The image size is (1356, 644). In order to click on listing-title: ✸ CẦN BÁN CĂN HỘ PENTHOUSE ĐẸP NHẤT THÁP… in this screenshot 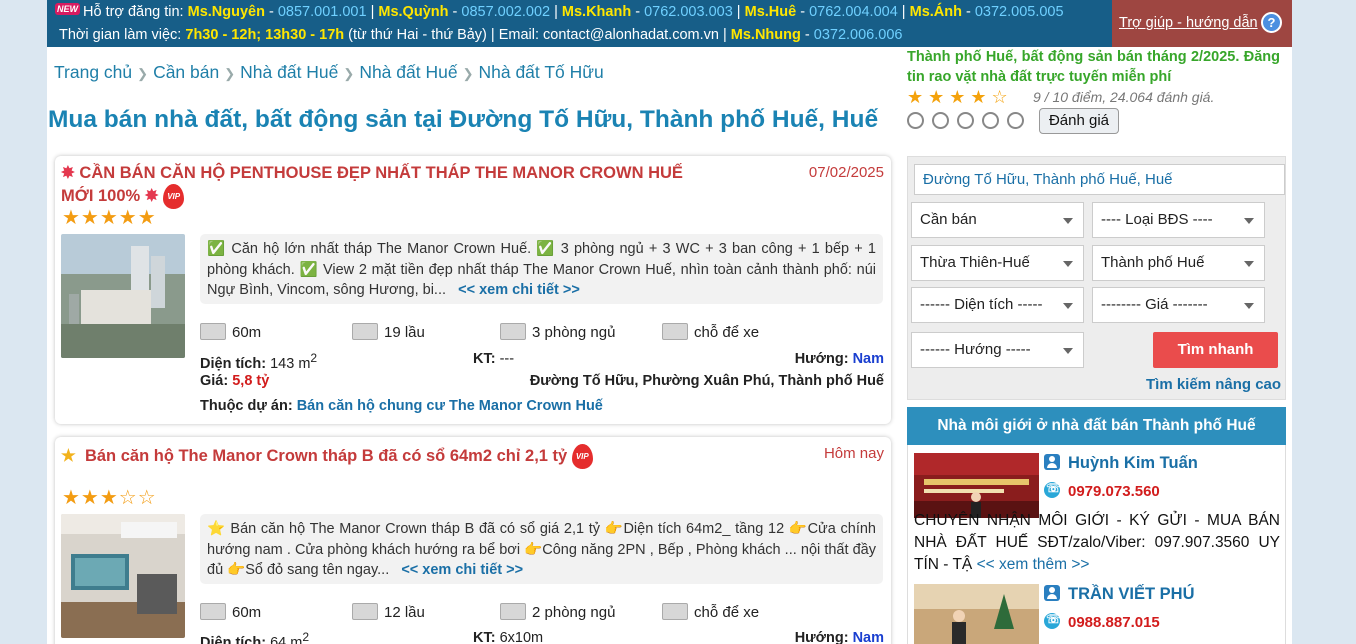, I will do `click(381, 186)`.